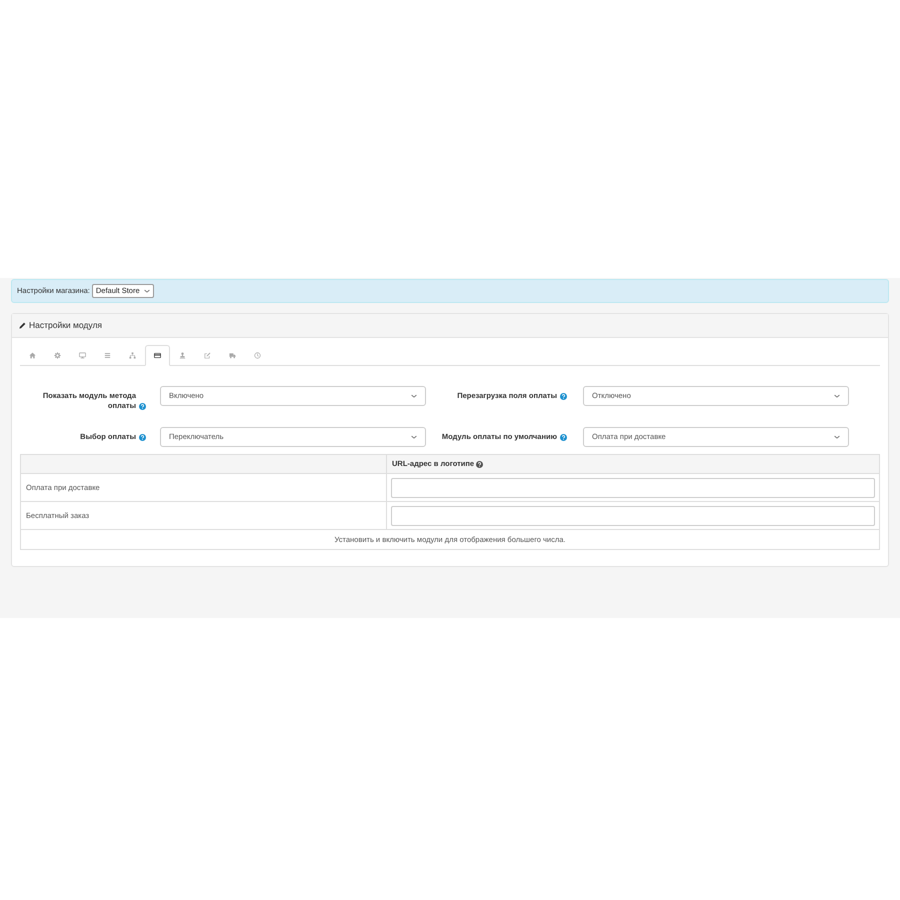 This screenshot has width=900, height=900. What do you see at coordinates (132, 355) in the screenshot?
I see `hierarchy-icon` at bounding box center [132, 355].